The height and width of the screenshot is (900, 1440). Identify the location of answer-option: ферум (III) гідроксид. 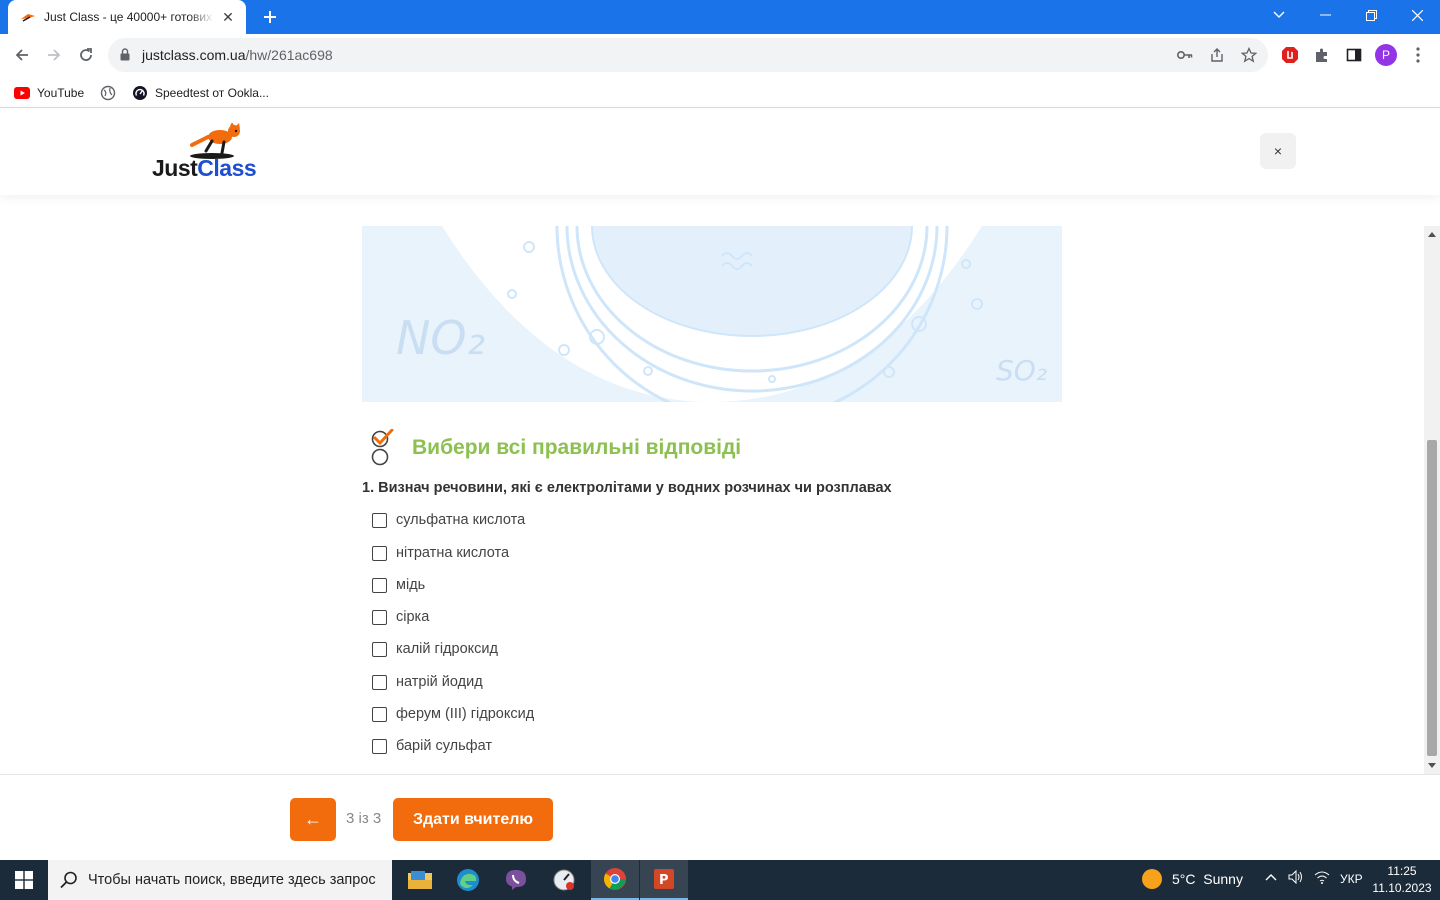
(453, 714).